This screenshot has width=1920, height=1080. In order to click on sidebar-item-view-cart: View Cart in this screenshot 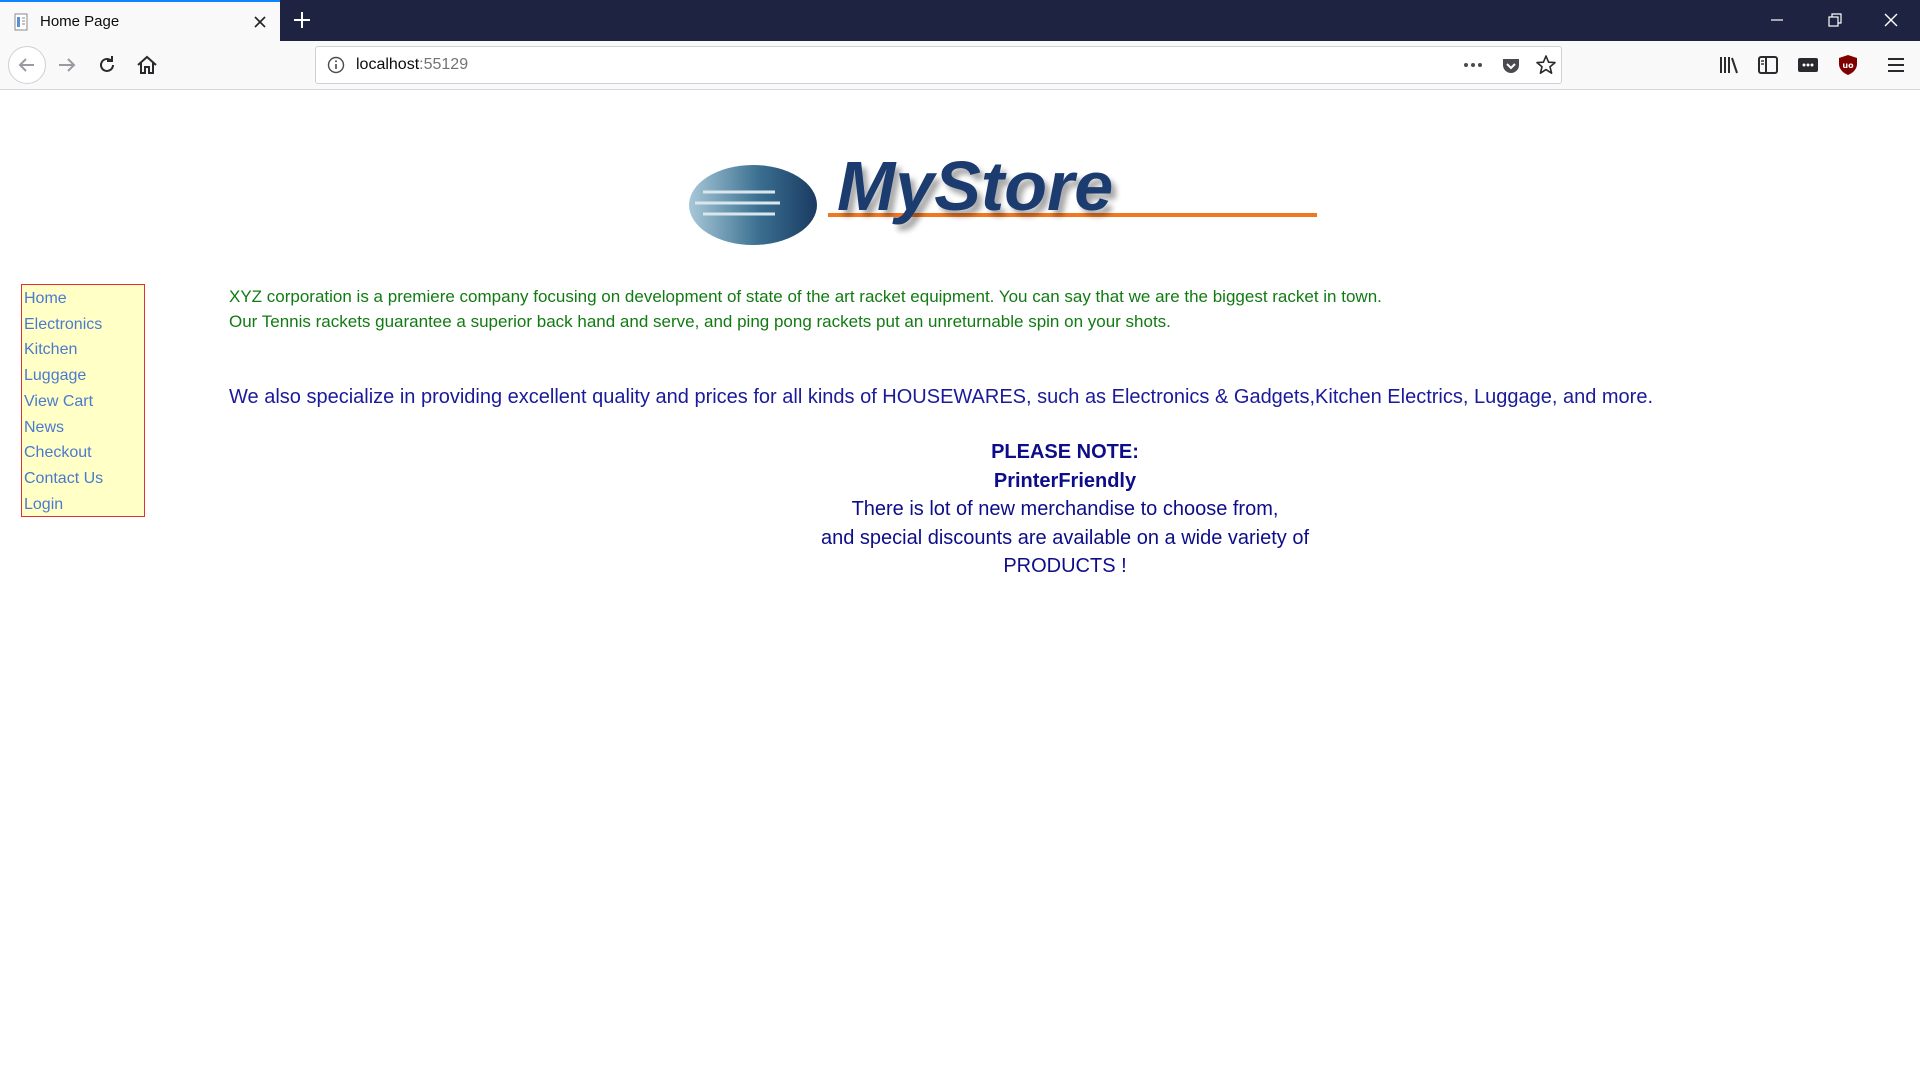, I will do `click(84, 402)`.